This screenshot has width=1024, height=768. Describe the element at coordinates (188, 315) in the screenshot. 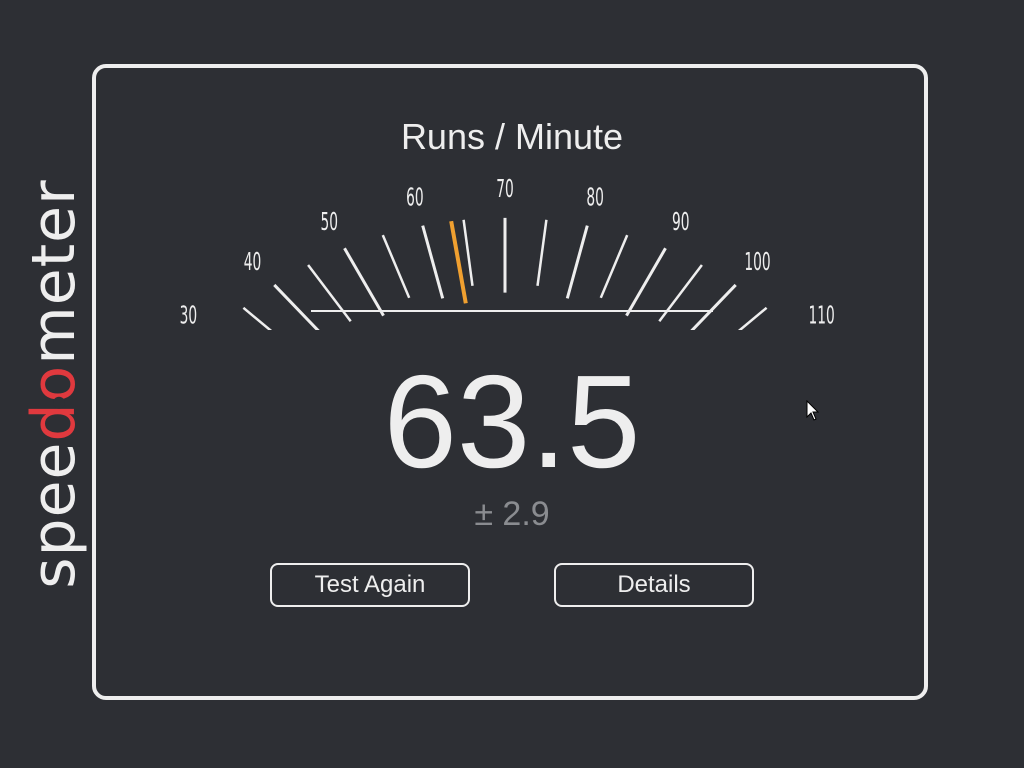

I see `gauge-label: 30` at that location.